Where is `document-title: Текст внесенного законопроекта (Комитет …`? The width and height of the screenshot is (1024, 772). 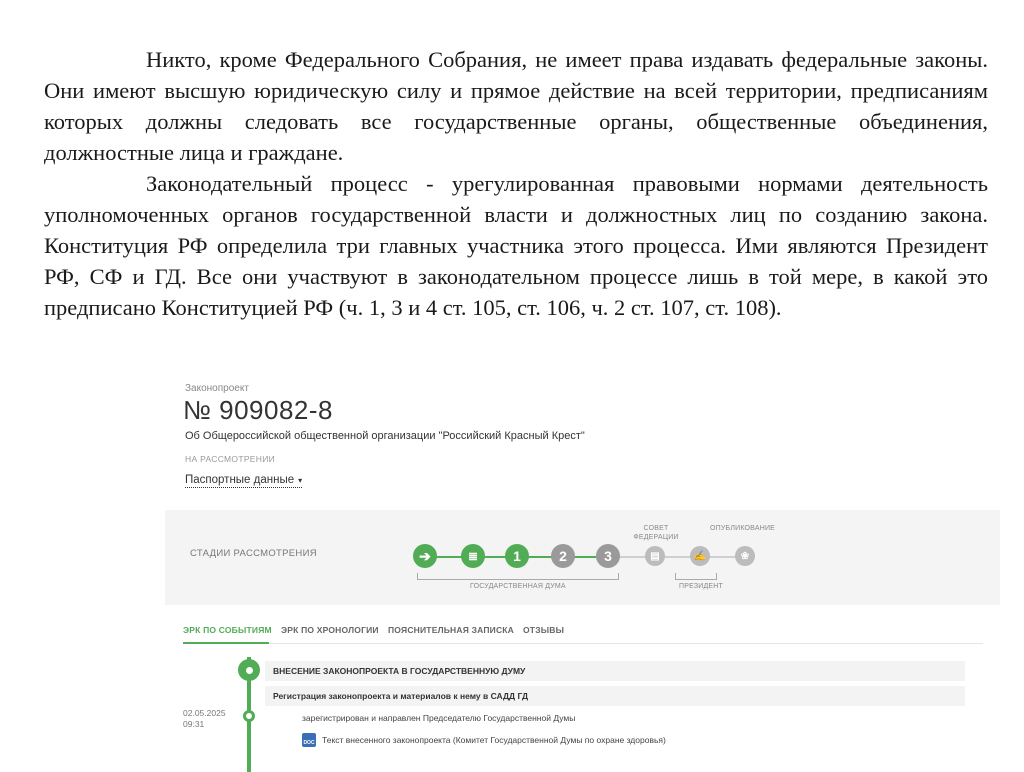 document-title: Текст внесенного законопроекта (Комитет … is located at coordinates (494, 740).